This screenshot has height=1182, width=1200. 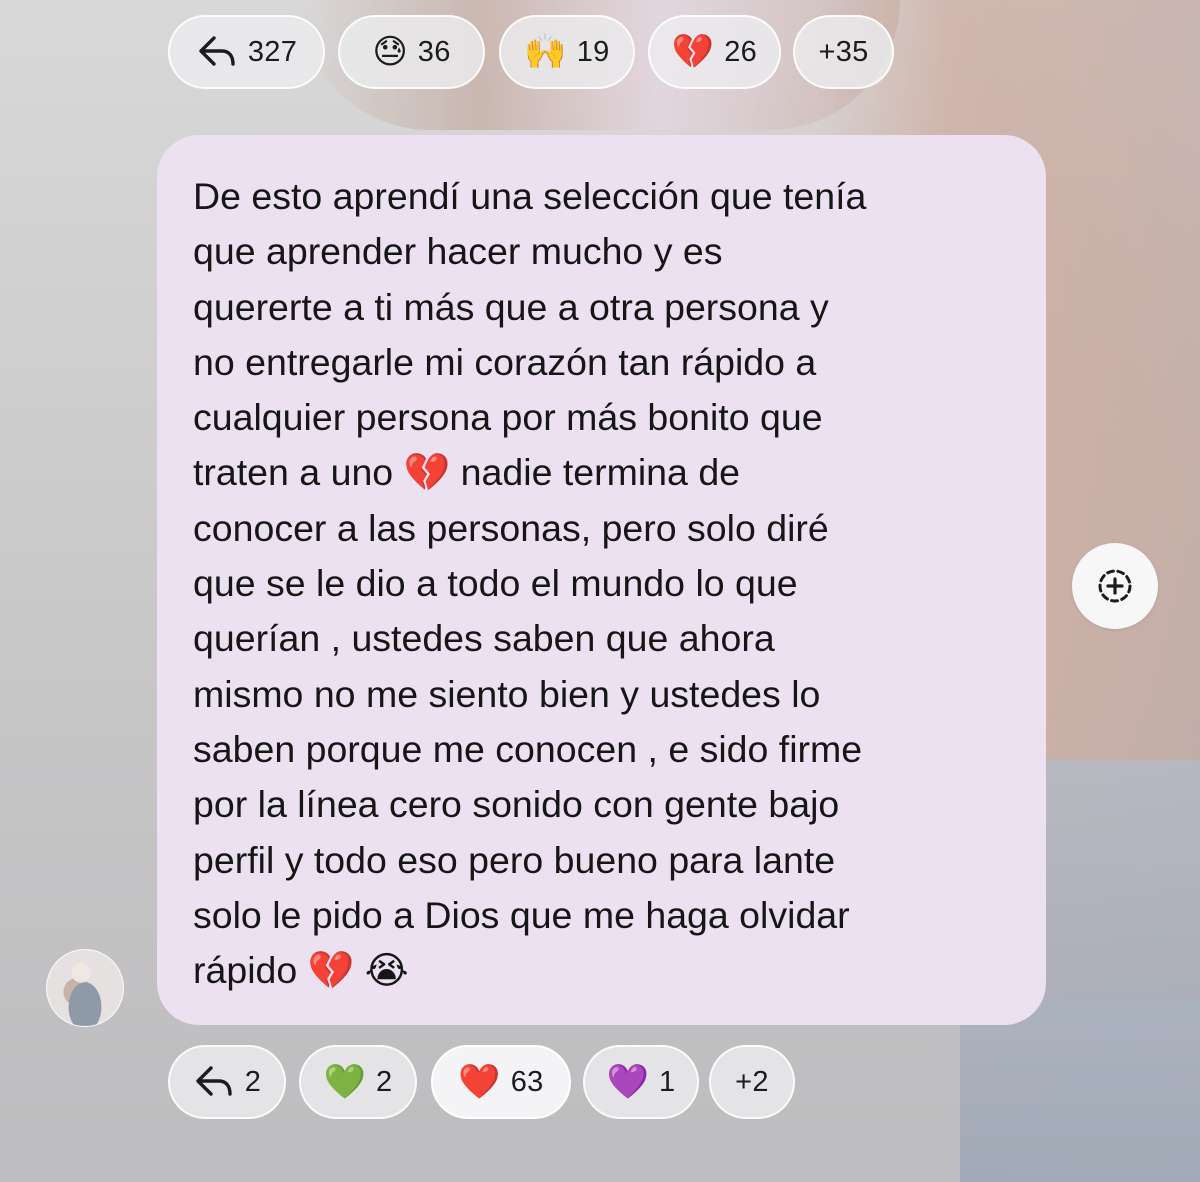 I want to click on message-line: que se le dio a todo el mundo lo que, so click(x=495, y=583).